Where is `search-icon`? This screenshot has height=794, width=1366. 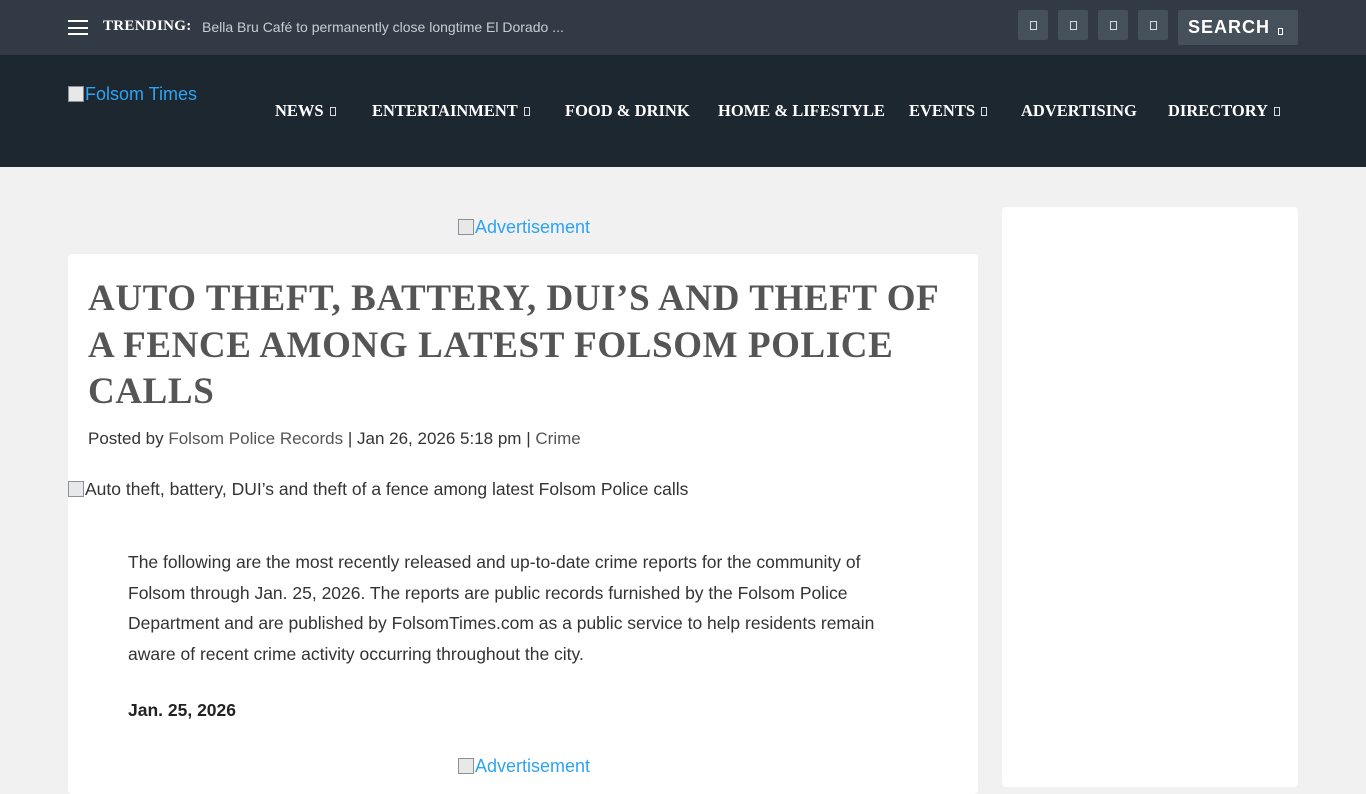
search-icon is located at coordinates (1281, 31).